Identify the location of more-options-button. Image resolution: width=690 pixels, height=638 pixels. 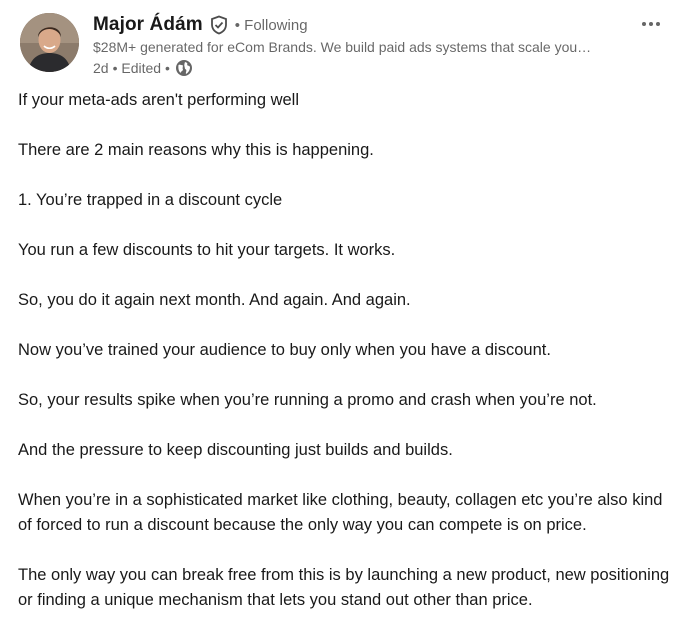
(651, 24).